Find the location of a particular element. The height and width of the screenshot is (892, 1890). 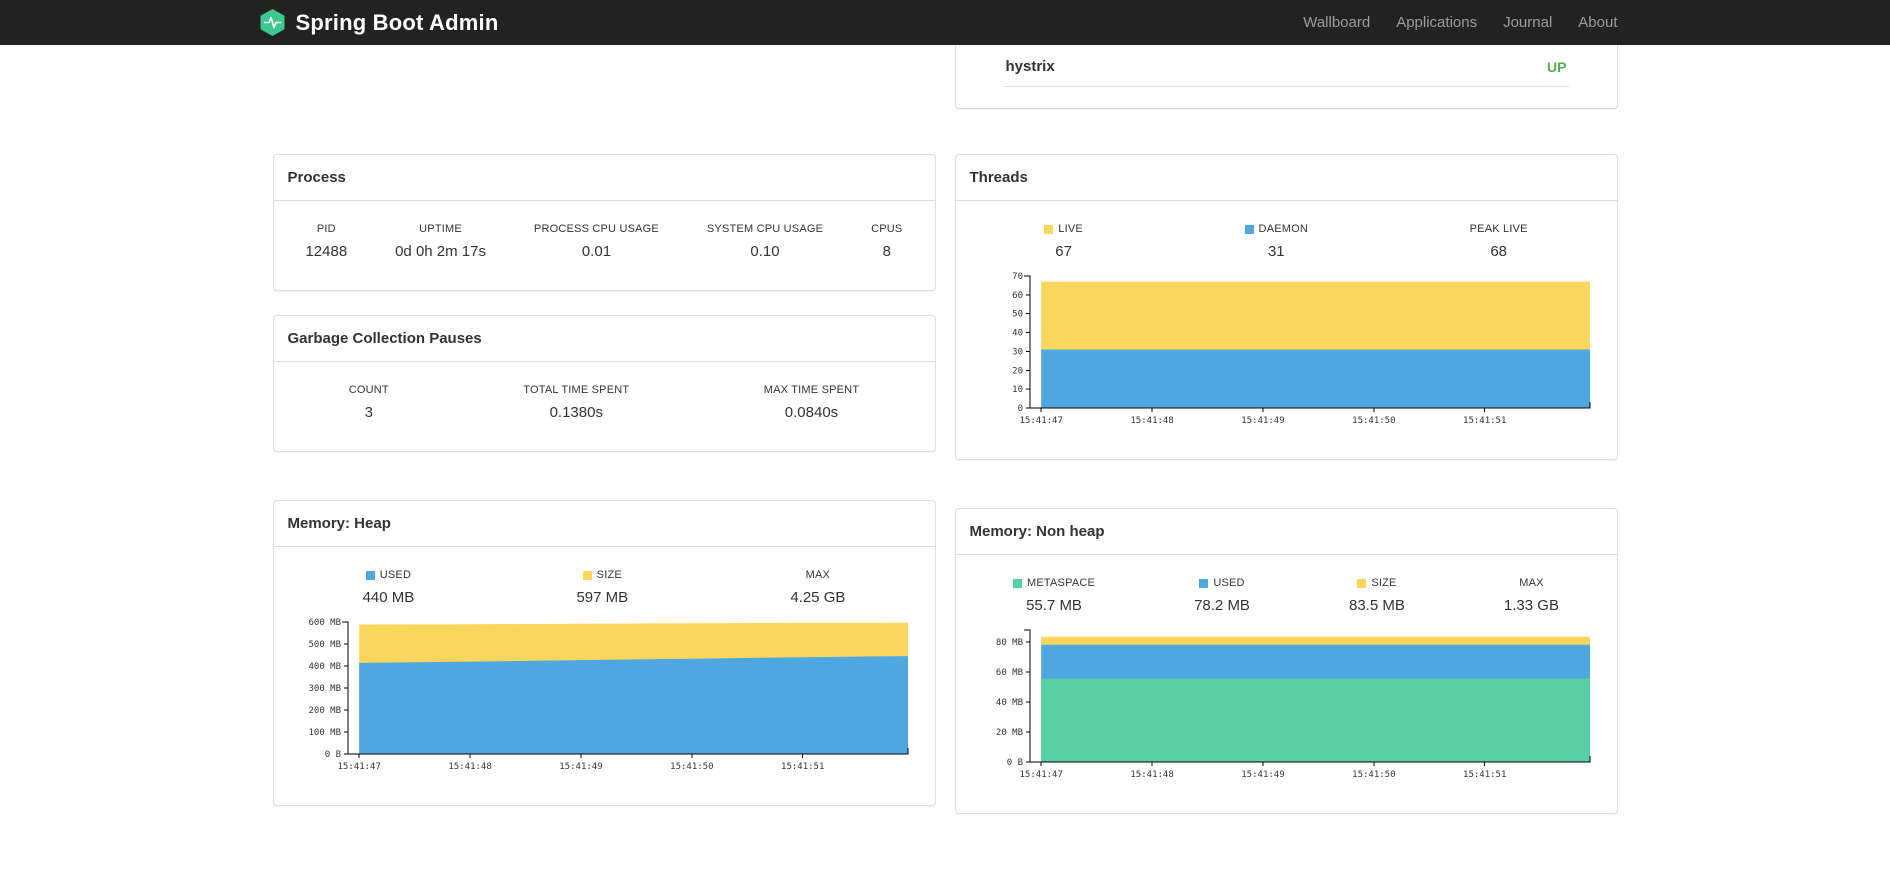

legend-value: 4.25 GB is located at coordinates (818, 597).